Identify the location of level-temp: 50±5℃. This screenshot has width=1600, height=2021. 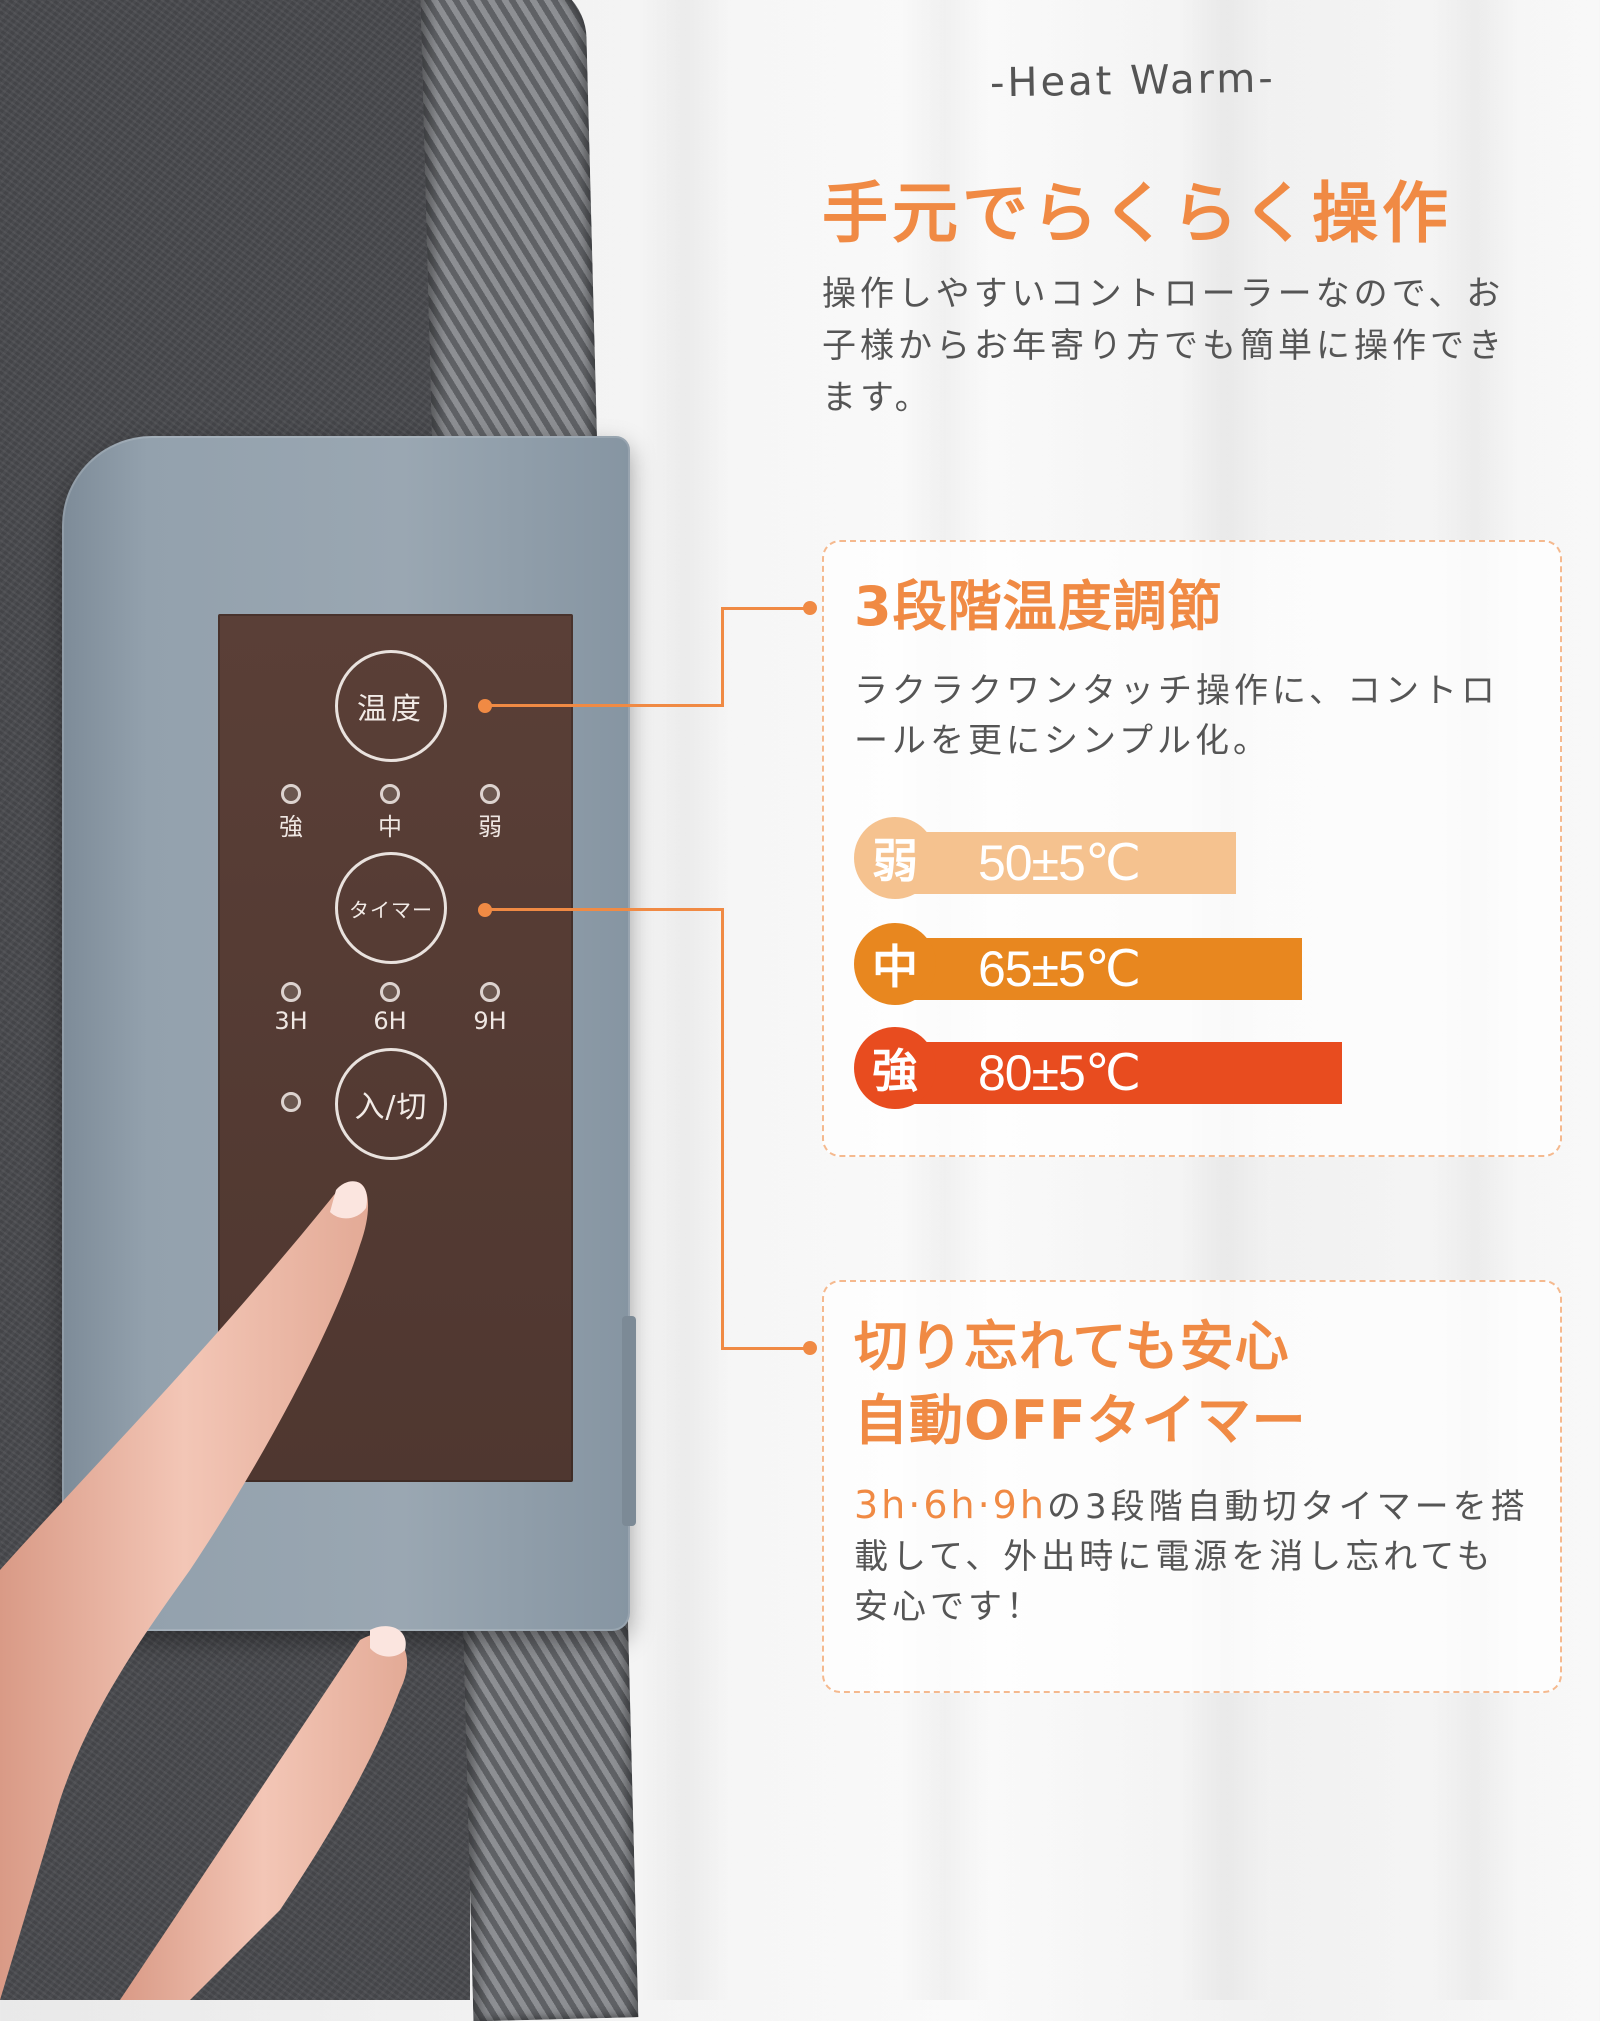
(1059, 863).